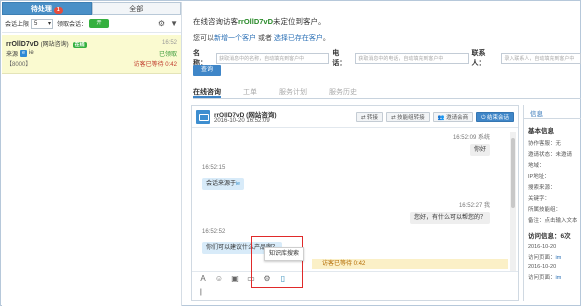 The image size is (581, 306). I want to click on session-tag: (网站咨询), so click(54, 44).